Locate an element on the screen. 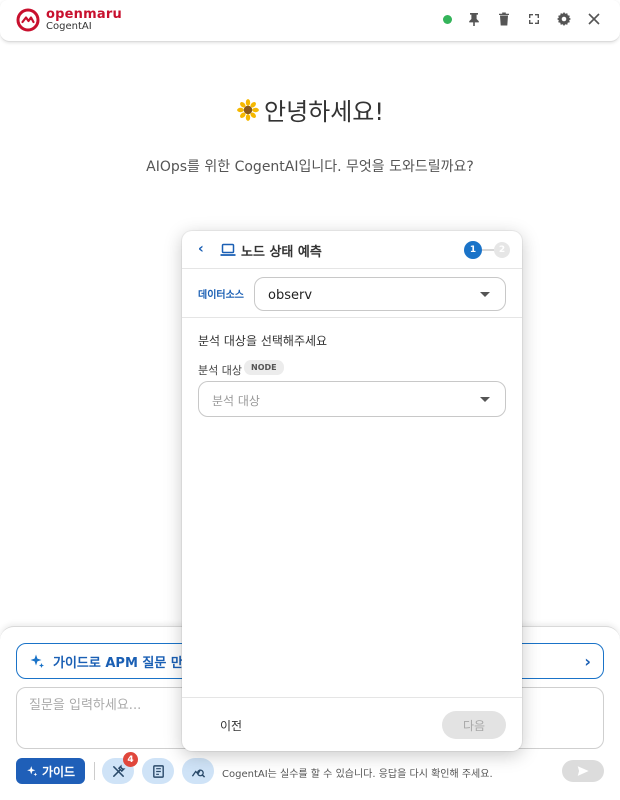  back-icon: ‹ is located at coordinates (201, 249).